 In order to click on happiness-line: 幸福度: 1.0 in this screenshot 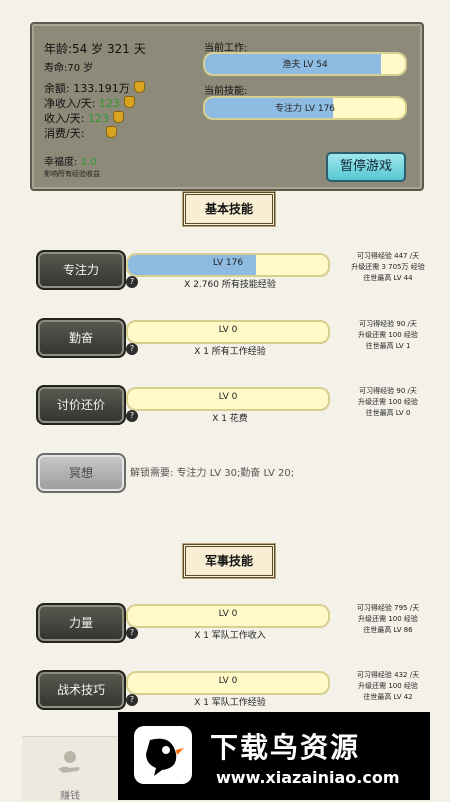, I will do `click(70, 160)`.